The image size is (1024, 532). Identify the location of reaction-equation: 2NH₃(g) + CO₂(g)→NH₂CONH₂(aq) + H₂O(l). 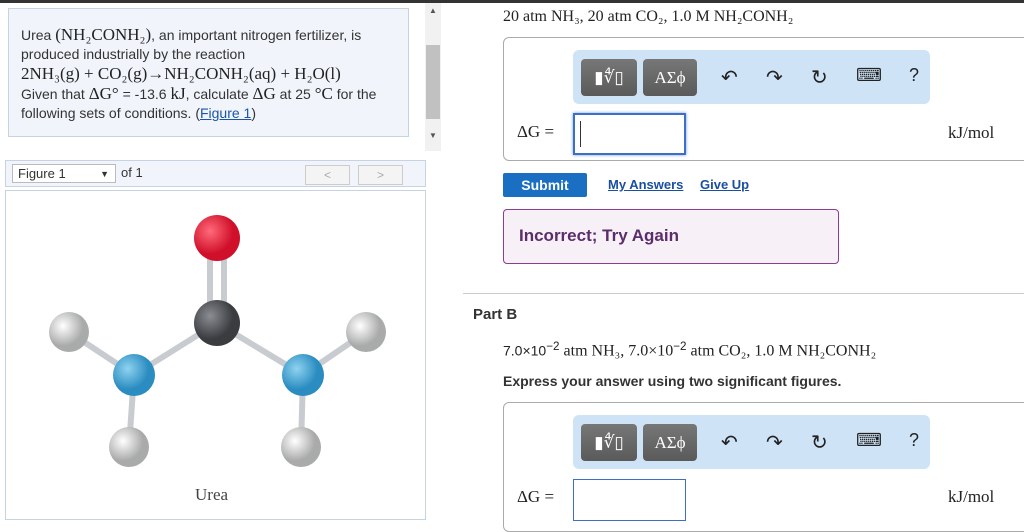
(181, 73).